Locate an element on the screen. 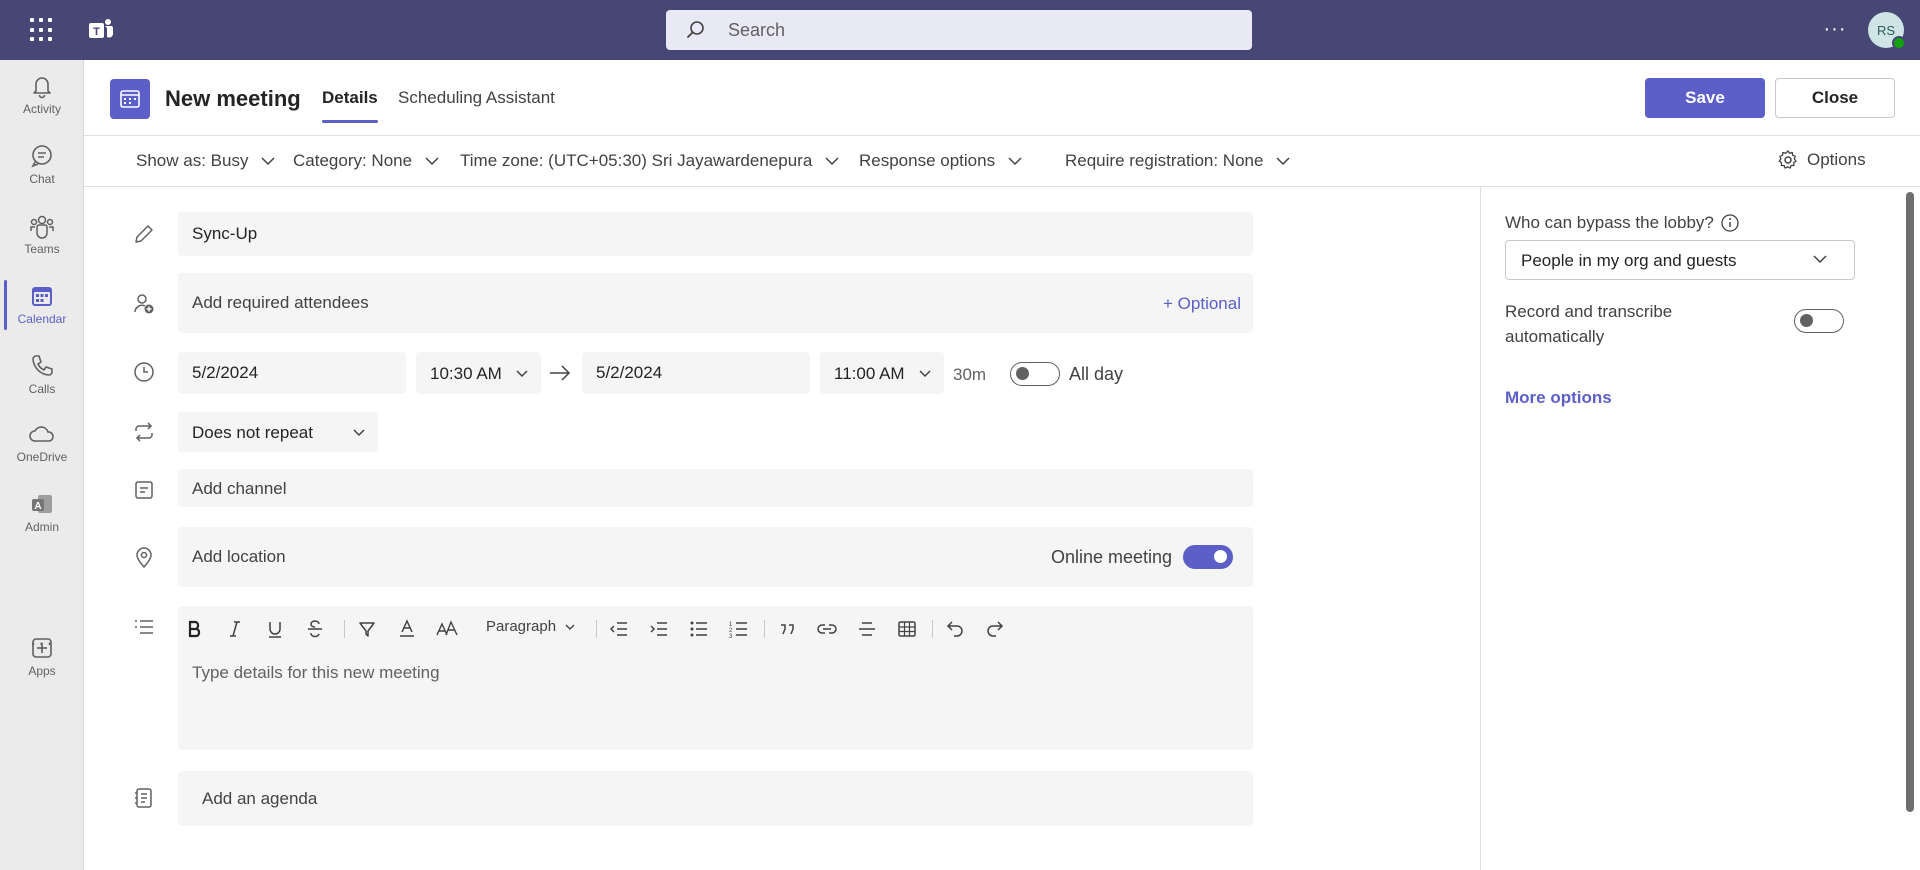  rail-item-onedrive: OneDrive is located at coordinates (42, 444).